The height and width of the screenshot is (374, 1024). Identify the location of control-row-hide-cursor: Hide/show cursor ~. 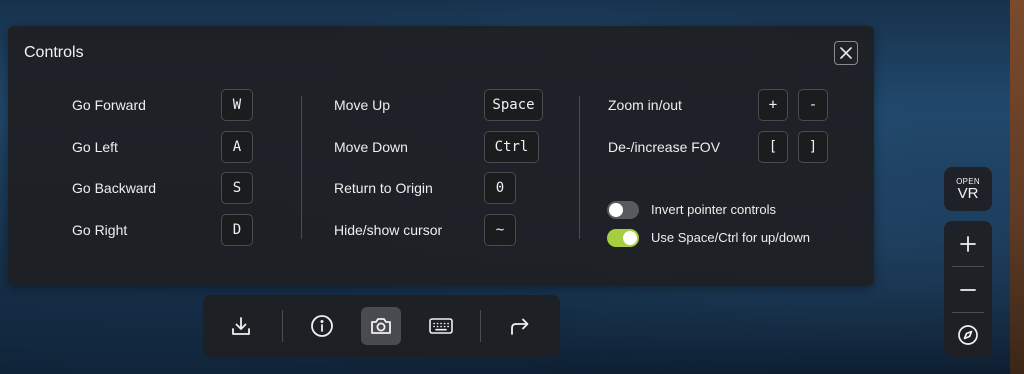
(288, 230).